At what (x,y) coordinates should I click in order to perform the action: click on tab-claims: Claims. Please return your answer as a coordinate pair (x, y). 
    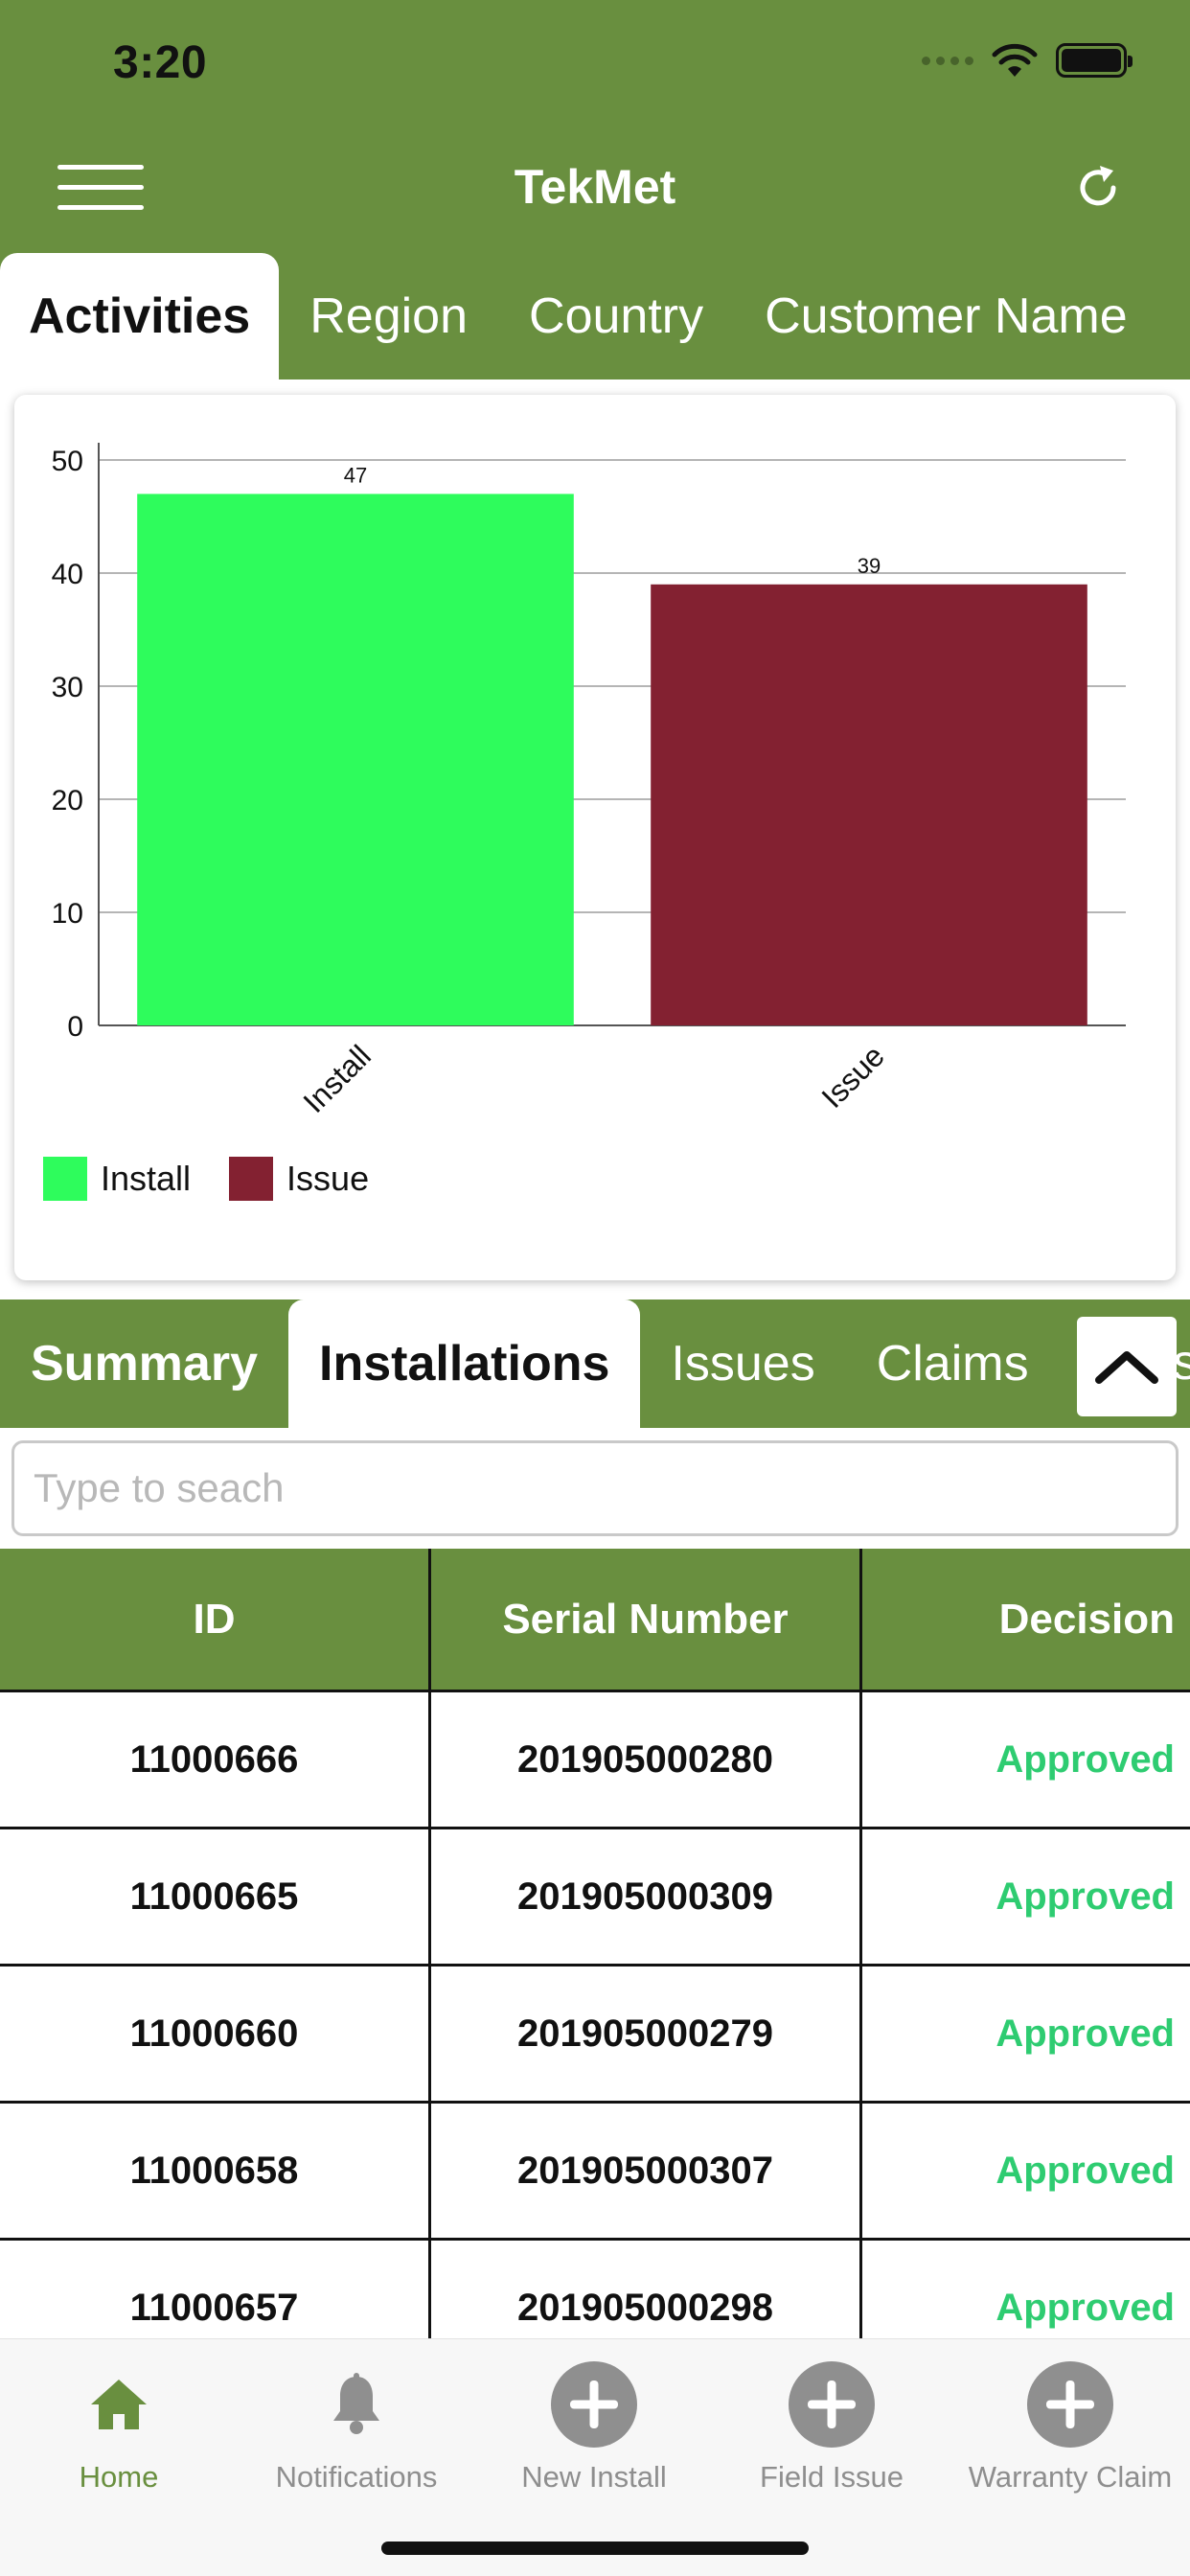
    Looking at the image, I should click on (953, 1364).